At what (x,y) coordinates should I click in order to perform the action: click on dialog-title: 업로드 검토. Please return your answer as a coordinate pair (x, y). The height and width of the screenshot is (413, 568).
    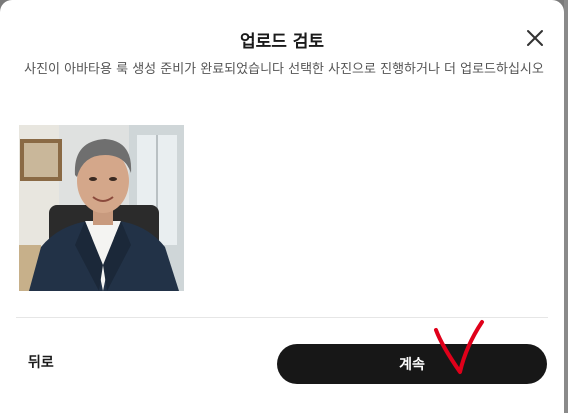
    Looking at the image, I should click on (282, 42).